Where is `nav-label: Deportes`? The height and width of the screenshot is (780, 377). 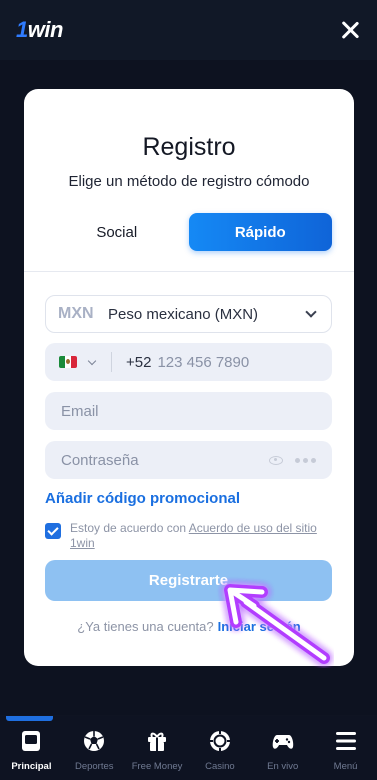 nav-label: Deportes is located at coordinates (94, 766).